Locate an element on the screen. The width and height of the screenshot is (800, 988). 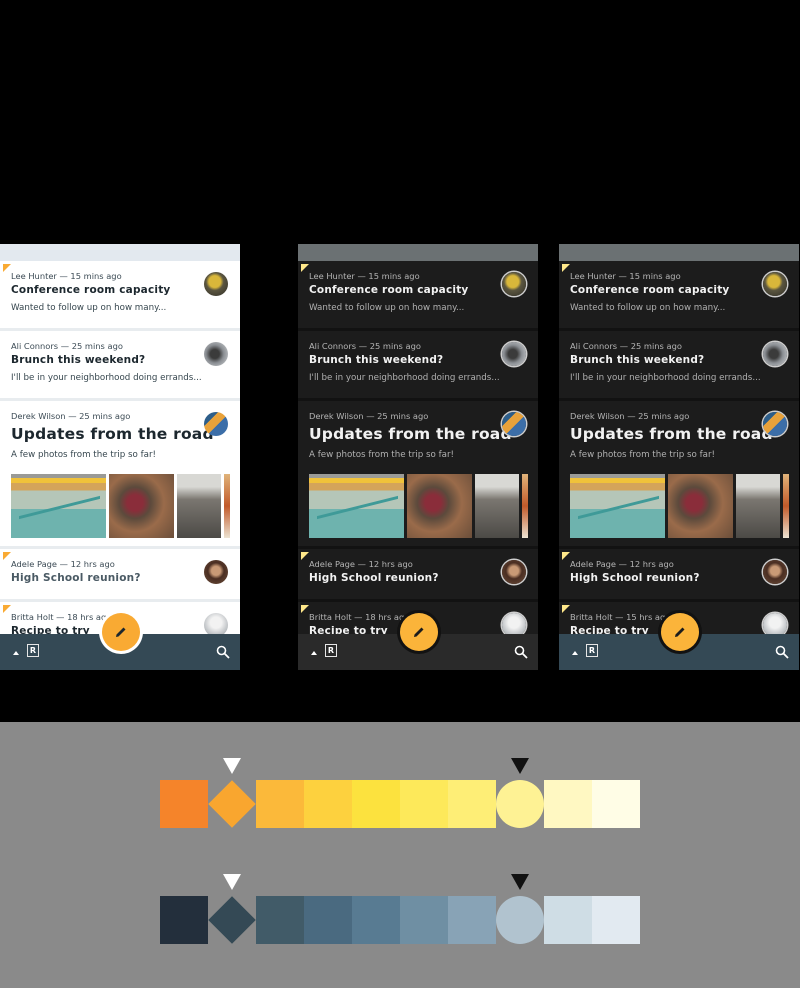
palette-yellow is located at coordinates (400, 793).